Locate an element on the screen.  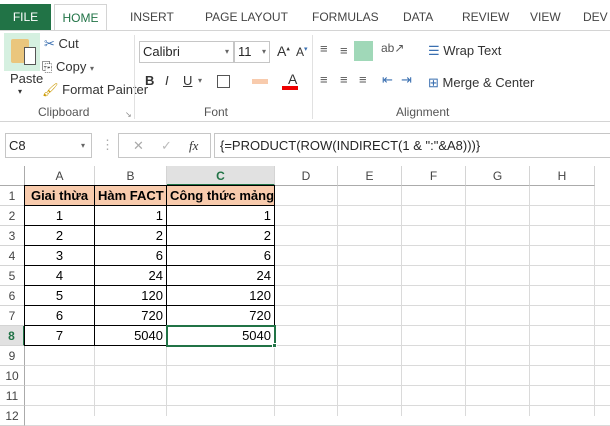
tab-view: VIEW is located at coordinates (545, 17).